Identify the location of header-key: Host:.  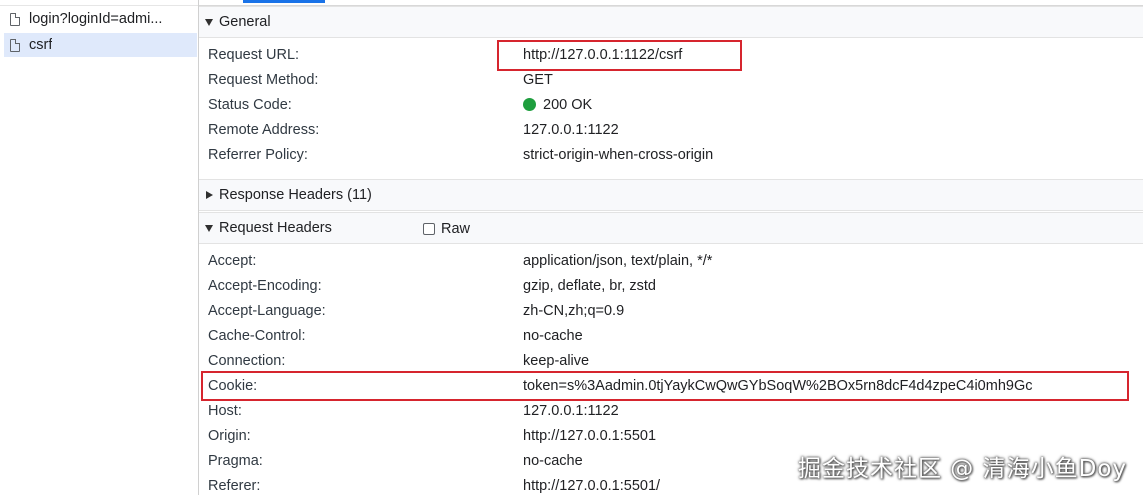
(225, 410).